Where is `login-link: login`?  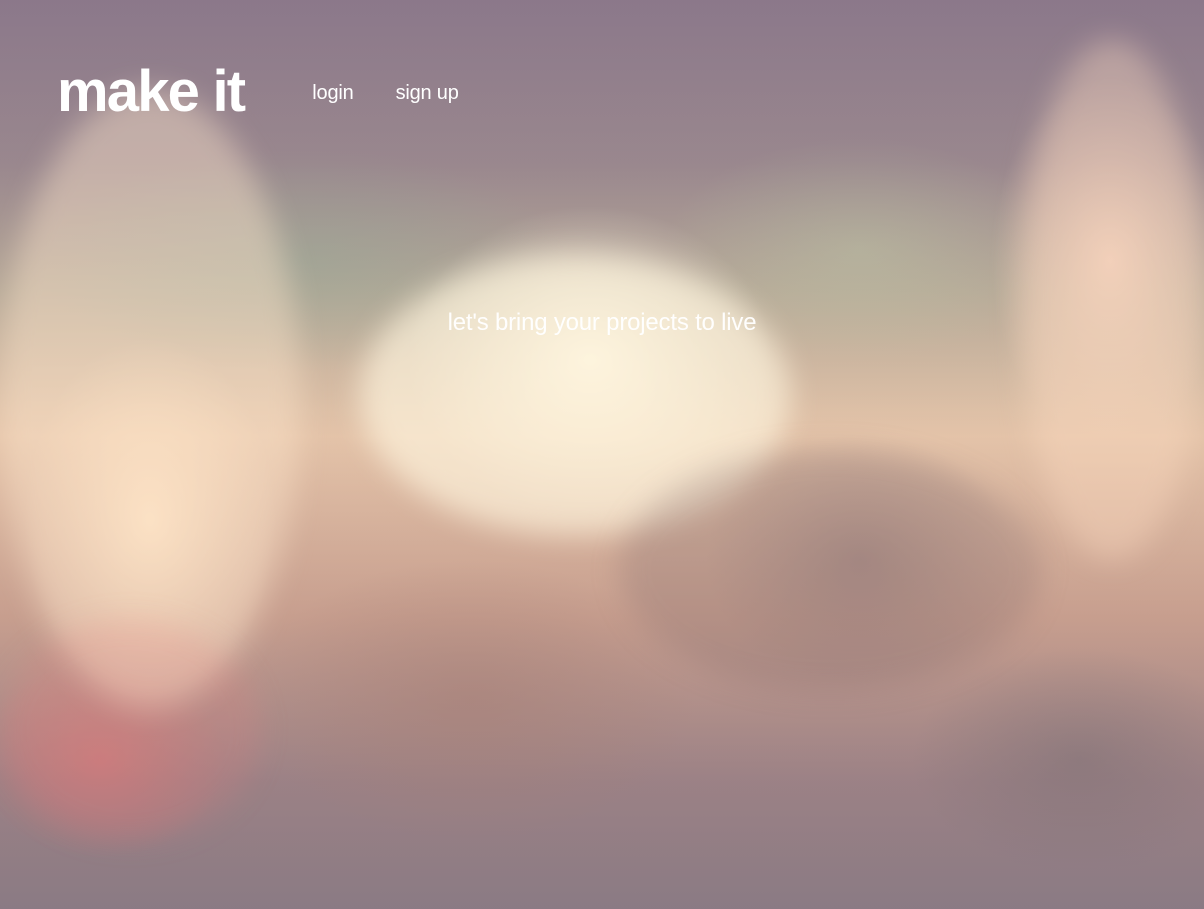
login-link: login is located at coordinates (332, 93).